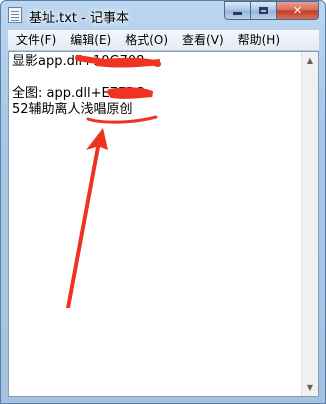  What do you see at coordinates (146, 40) in the screenshot?
I see `menu-format: 格式(O)` at bounding box center [146, 40].